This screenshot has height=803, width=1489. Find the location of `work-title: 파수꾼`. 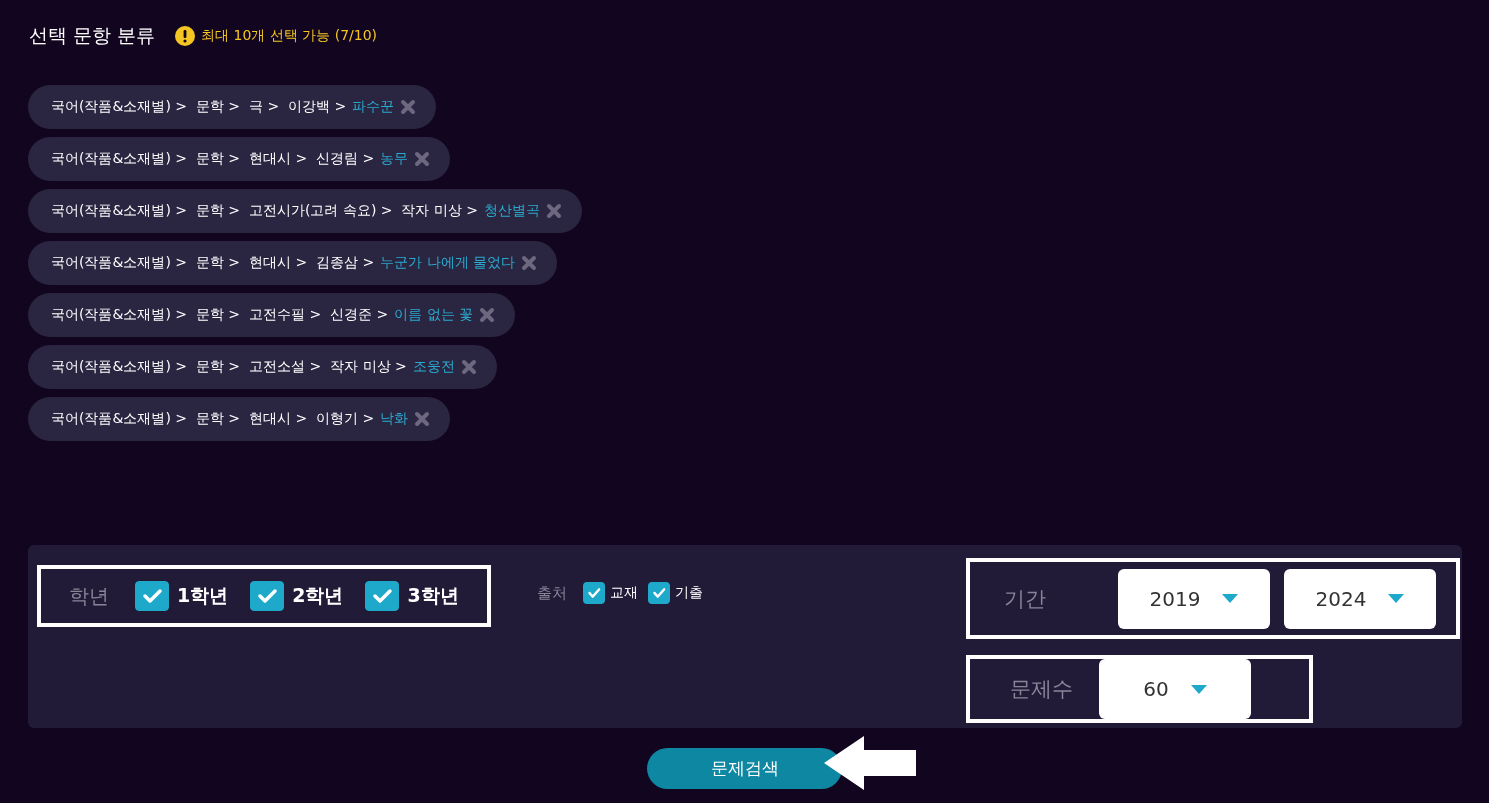

work-title: 파수꾼 is located at coordinates (373, 107).